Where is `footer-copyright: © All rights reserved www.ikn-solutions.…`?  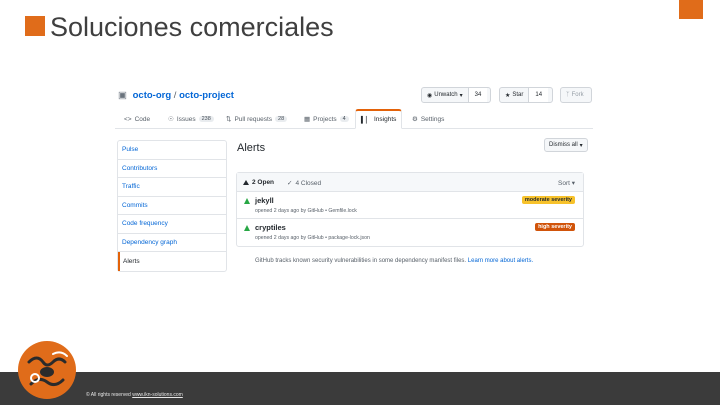 footer-copyright: © All rights reserved www.ikn-solutions.… is located at coordinates (134, 395).